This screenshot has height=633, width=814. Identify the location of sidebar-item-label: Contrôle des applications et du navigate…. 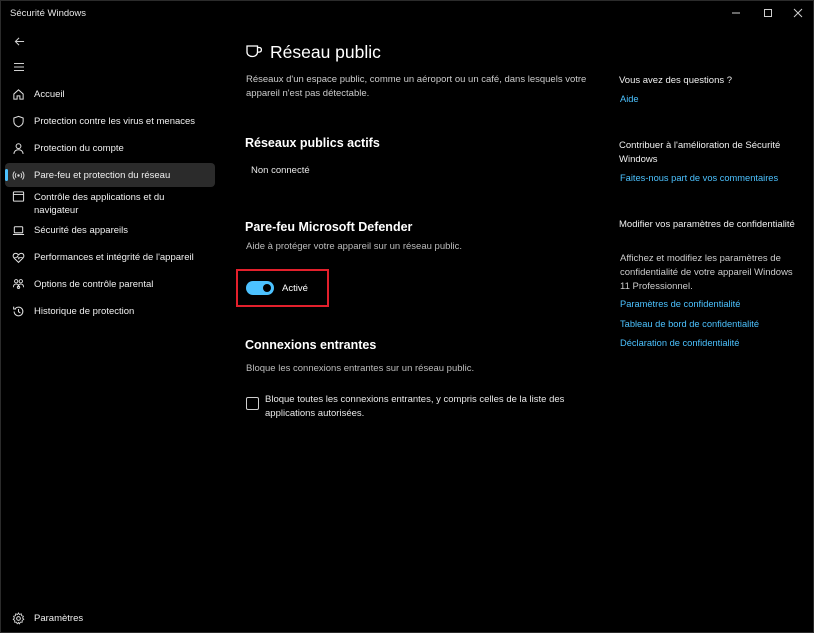
(99, 204).